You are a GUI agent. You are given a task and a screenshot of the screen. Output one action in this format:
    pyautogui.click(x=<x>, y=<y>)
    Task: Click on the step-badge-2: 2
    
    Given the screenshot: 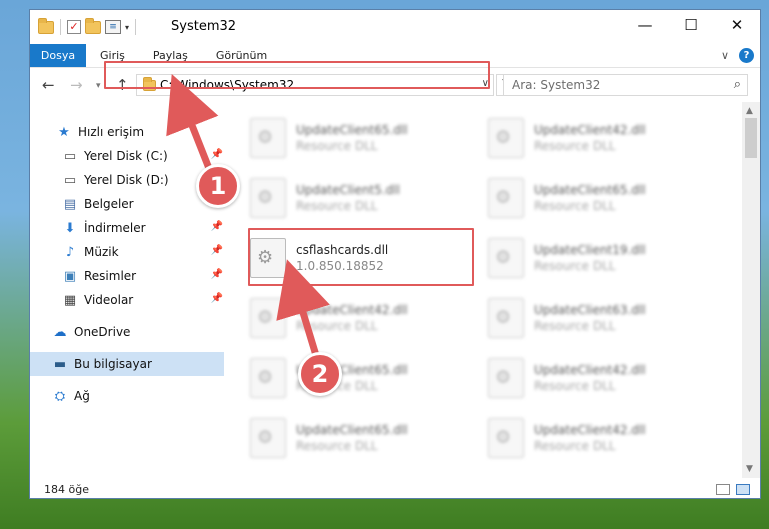 What is the action you would take?
    pyautogui.click(x=320, y=374)
    